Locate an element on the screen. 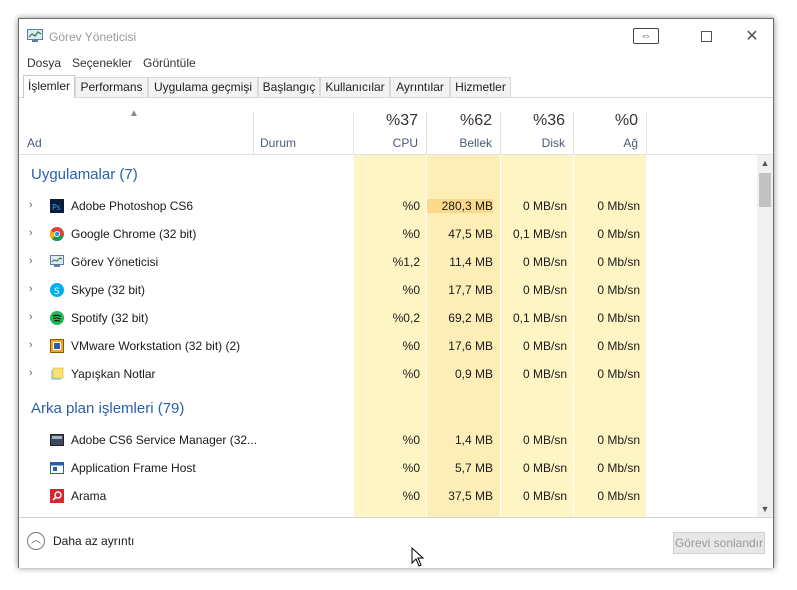  menu-view: Görüntüle is located at coordinates (169, 63).